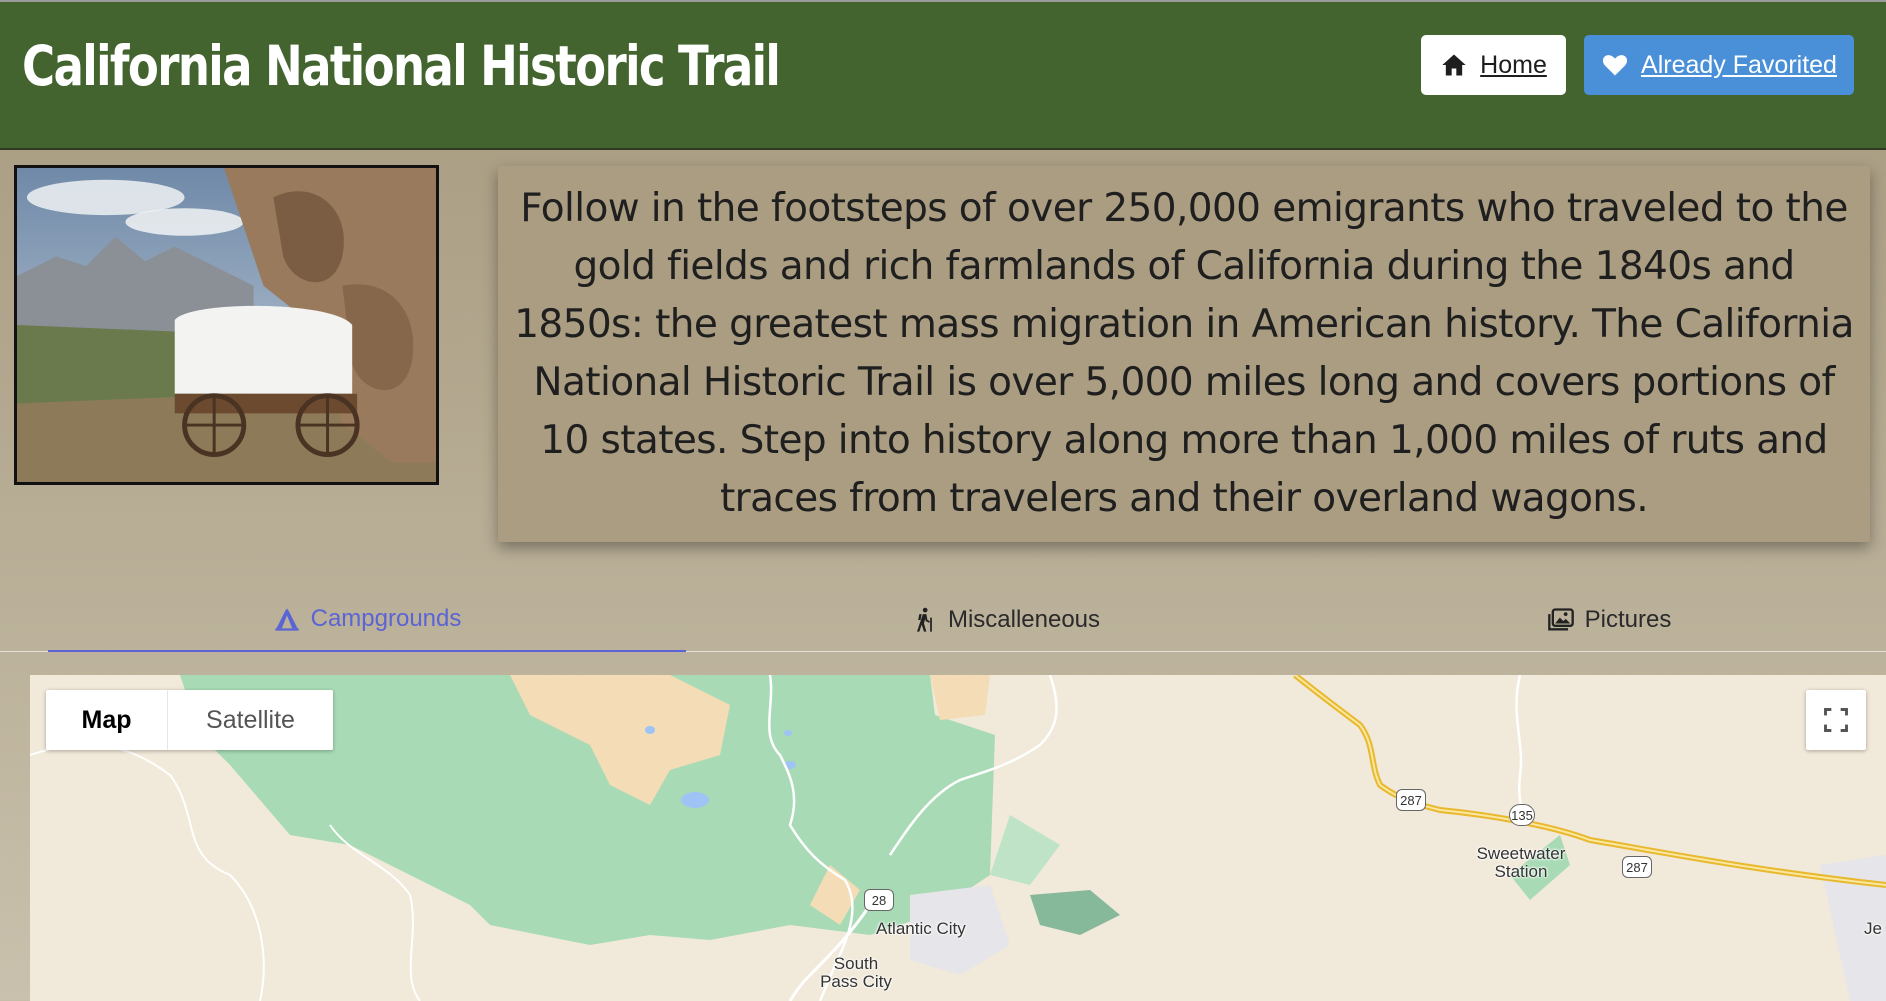 The height and width of the screenshot is (1001, 1886). I want to click on place-label-sweetwater-line2: Station, so click(1521, 871).